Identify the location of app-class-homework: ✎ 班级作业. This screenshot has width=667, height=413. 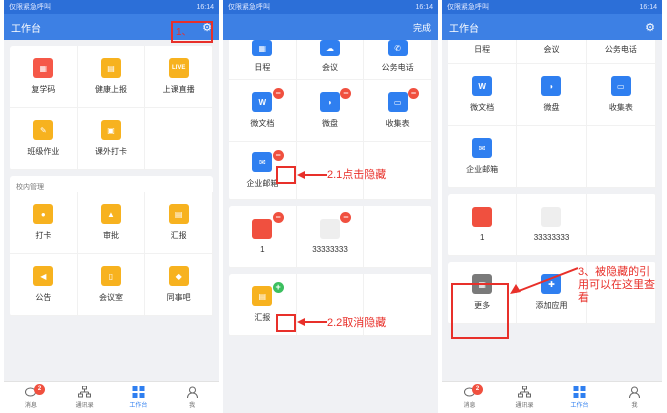
(44, 139).